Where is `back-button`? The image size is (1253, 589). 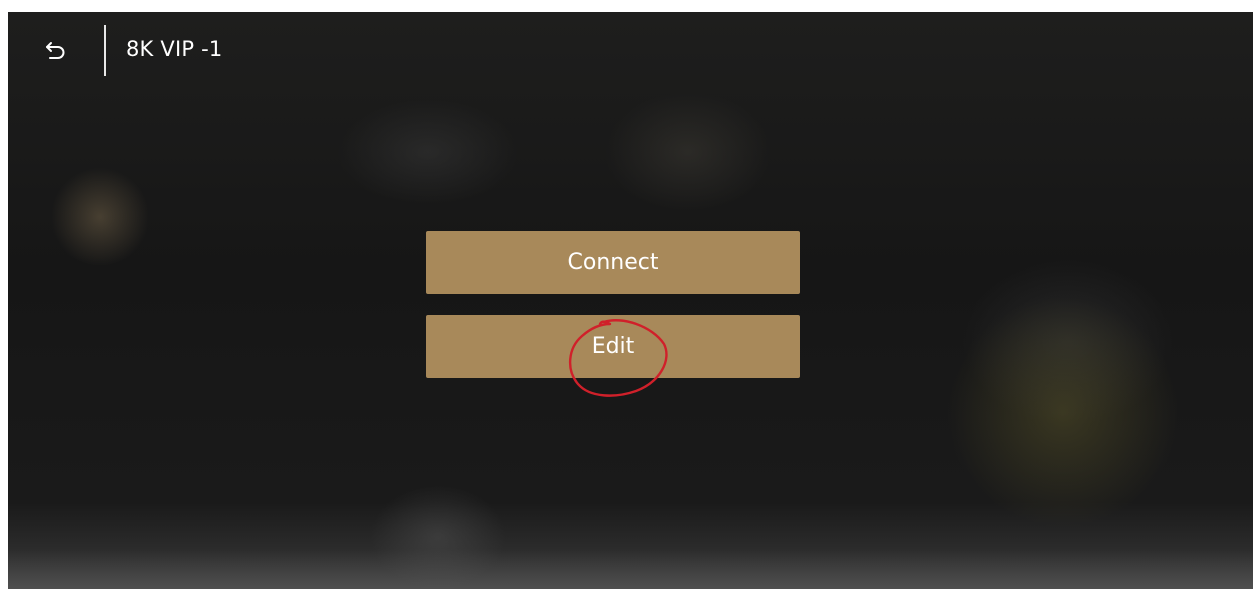
back-button is located at coordinates (56, 51).